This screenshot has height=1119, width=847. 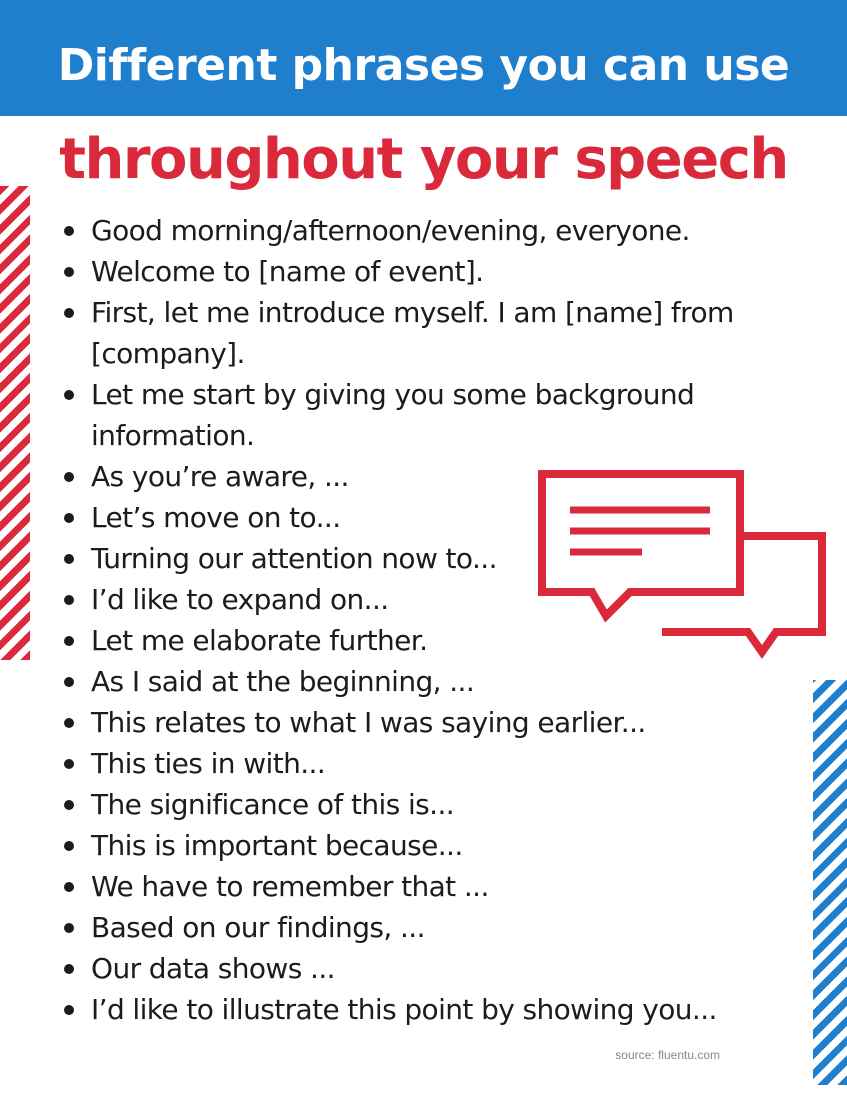 I want to click on phrase-item: Welcome to [name of event]., so click(x=418, y=271).